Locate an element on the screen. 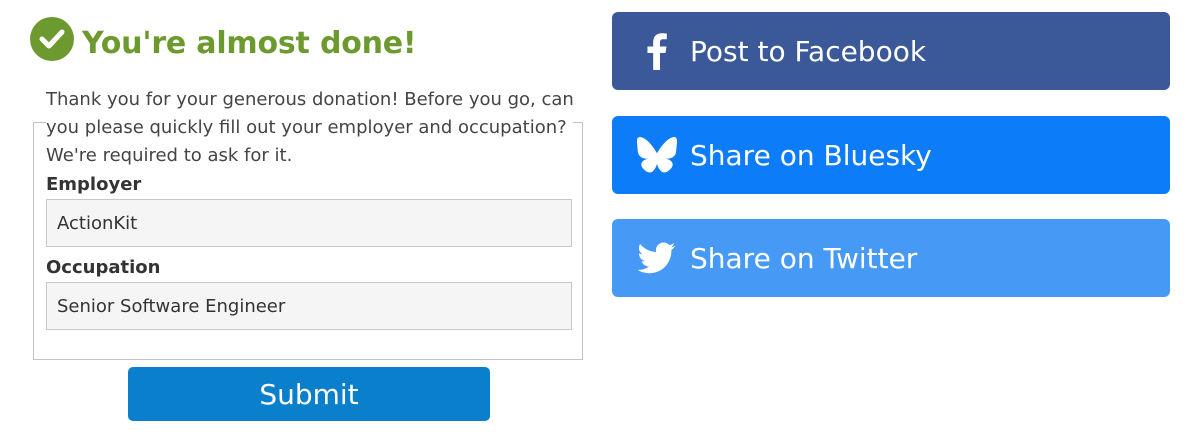 The width and height of the screenshot is (1200, 438). share-on-bluesky-button: Share on Bluesky is located at coordinates (891, 155).